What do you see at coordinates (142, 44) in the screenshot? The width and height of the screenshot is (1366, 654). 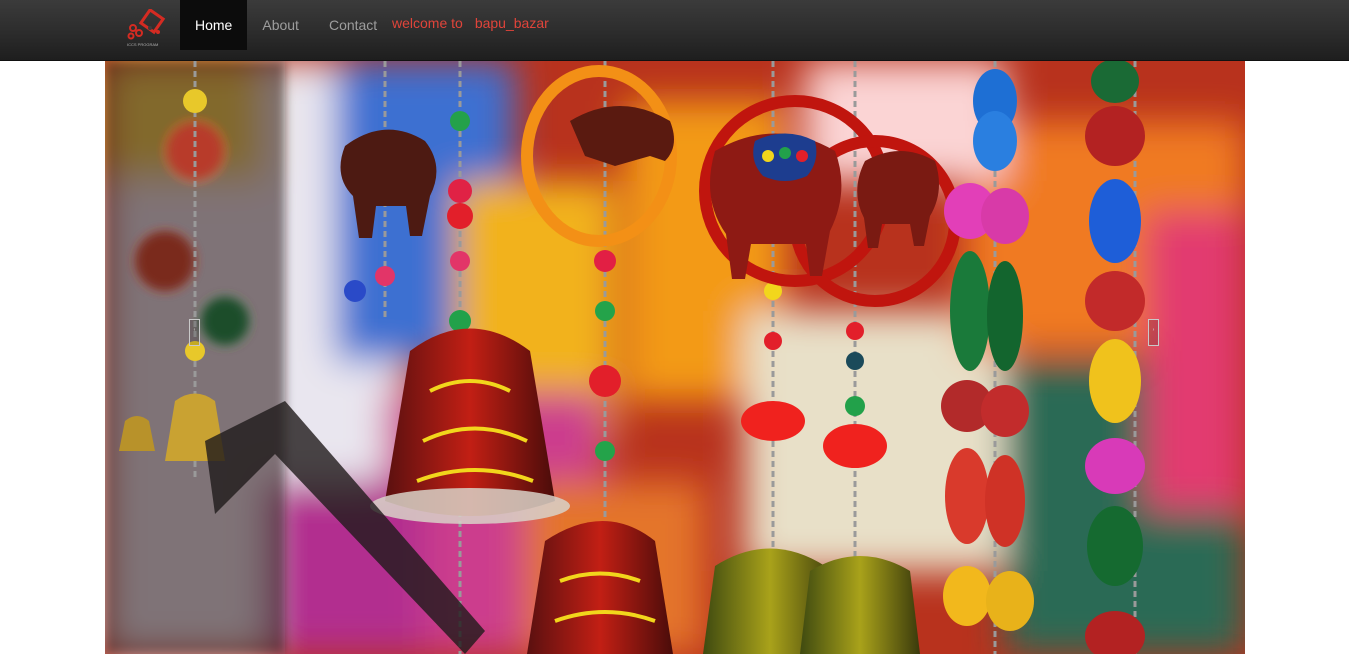 I see `brand-text: ICCS PROGRAM` at bounding box center [142, 44].